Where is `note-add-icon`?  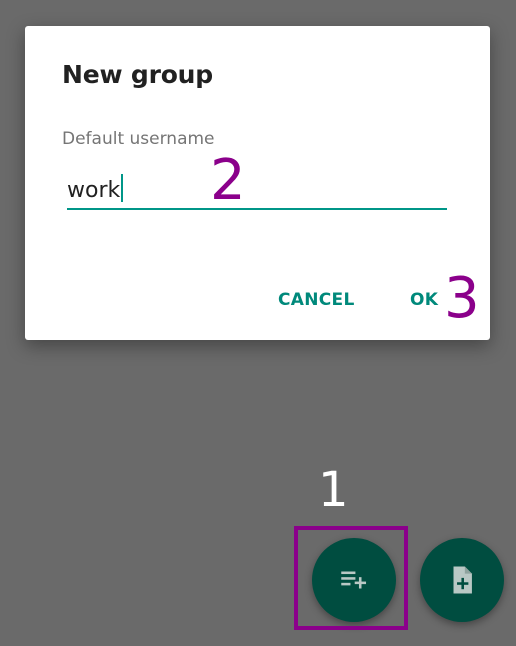 note-add-icon is located at coordinates (462, 580).